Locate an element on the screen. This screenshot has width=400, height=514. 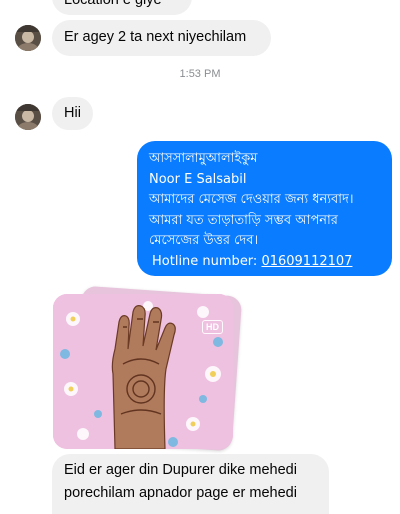
message-text: Hii is located at coordinates (72, 113).